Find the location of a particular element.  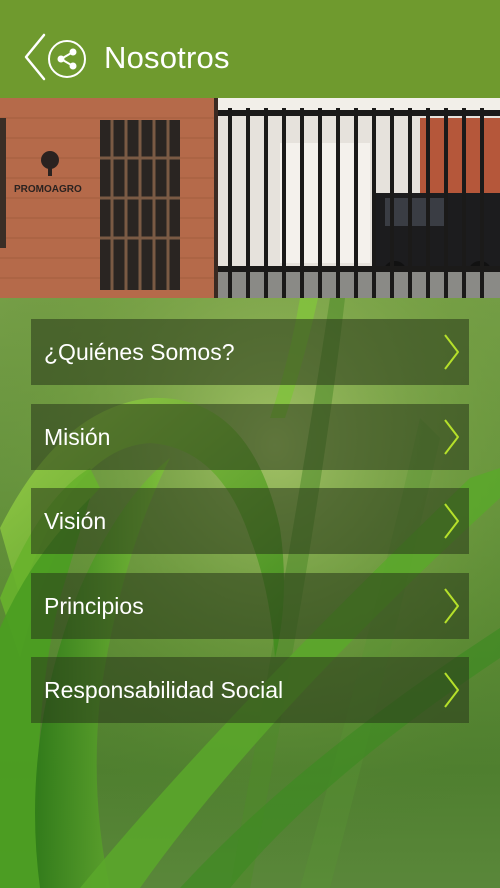

share-icon is located at coordinates (67, 59).